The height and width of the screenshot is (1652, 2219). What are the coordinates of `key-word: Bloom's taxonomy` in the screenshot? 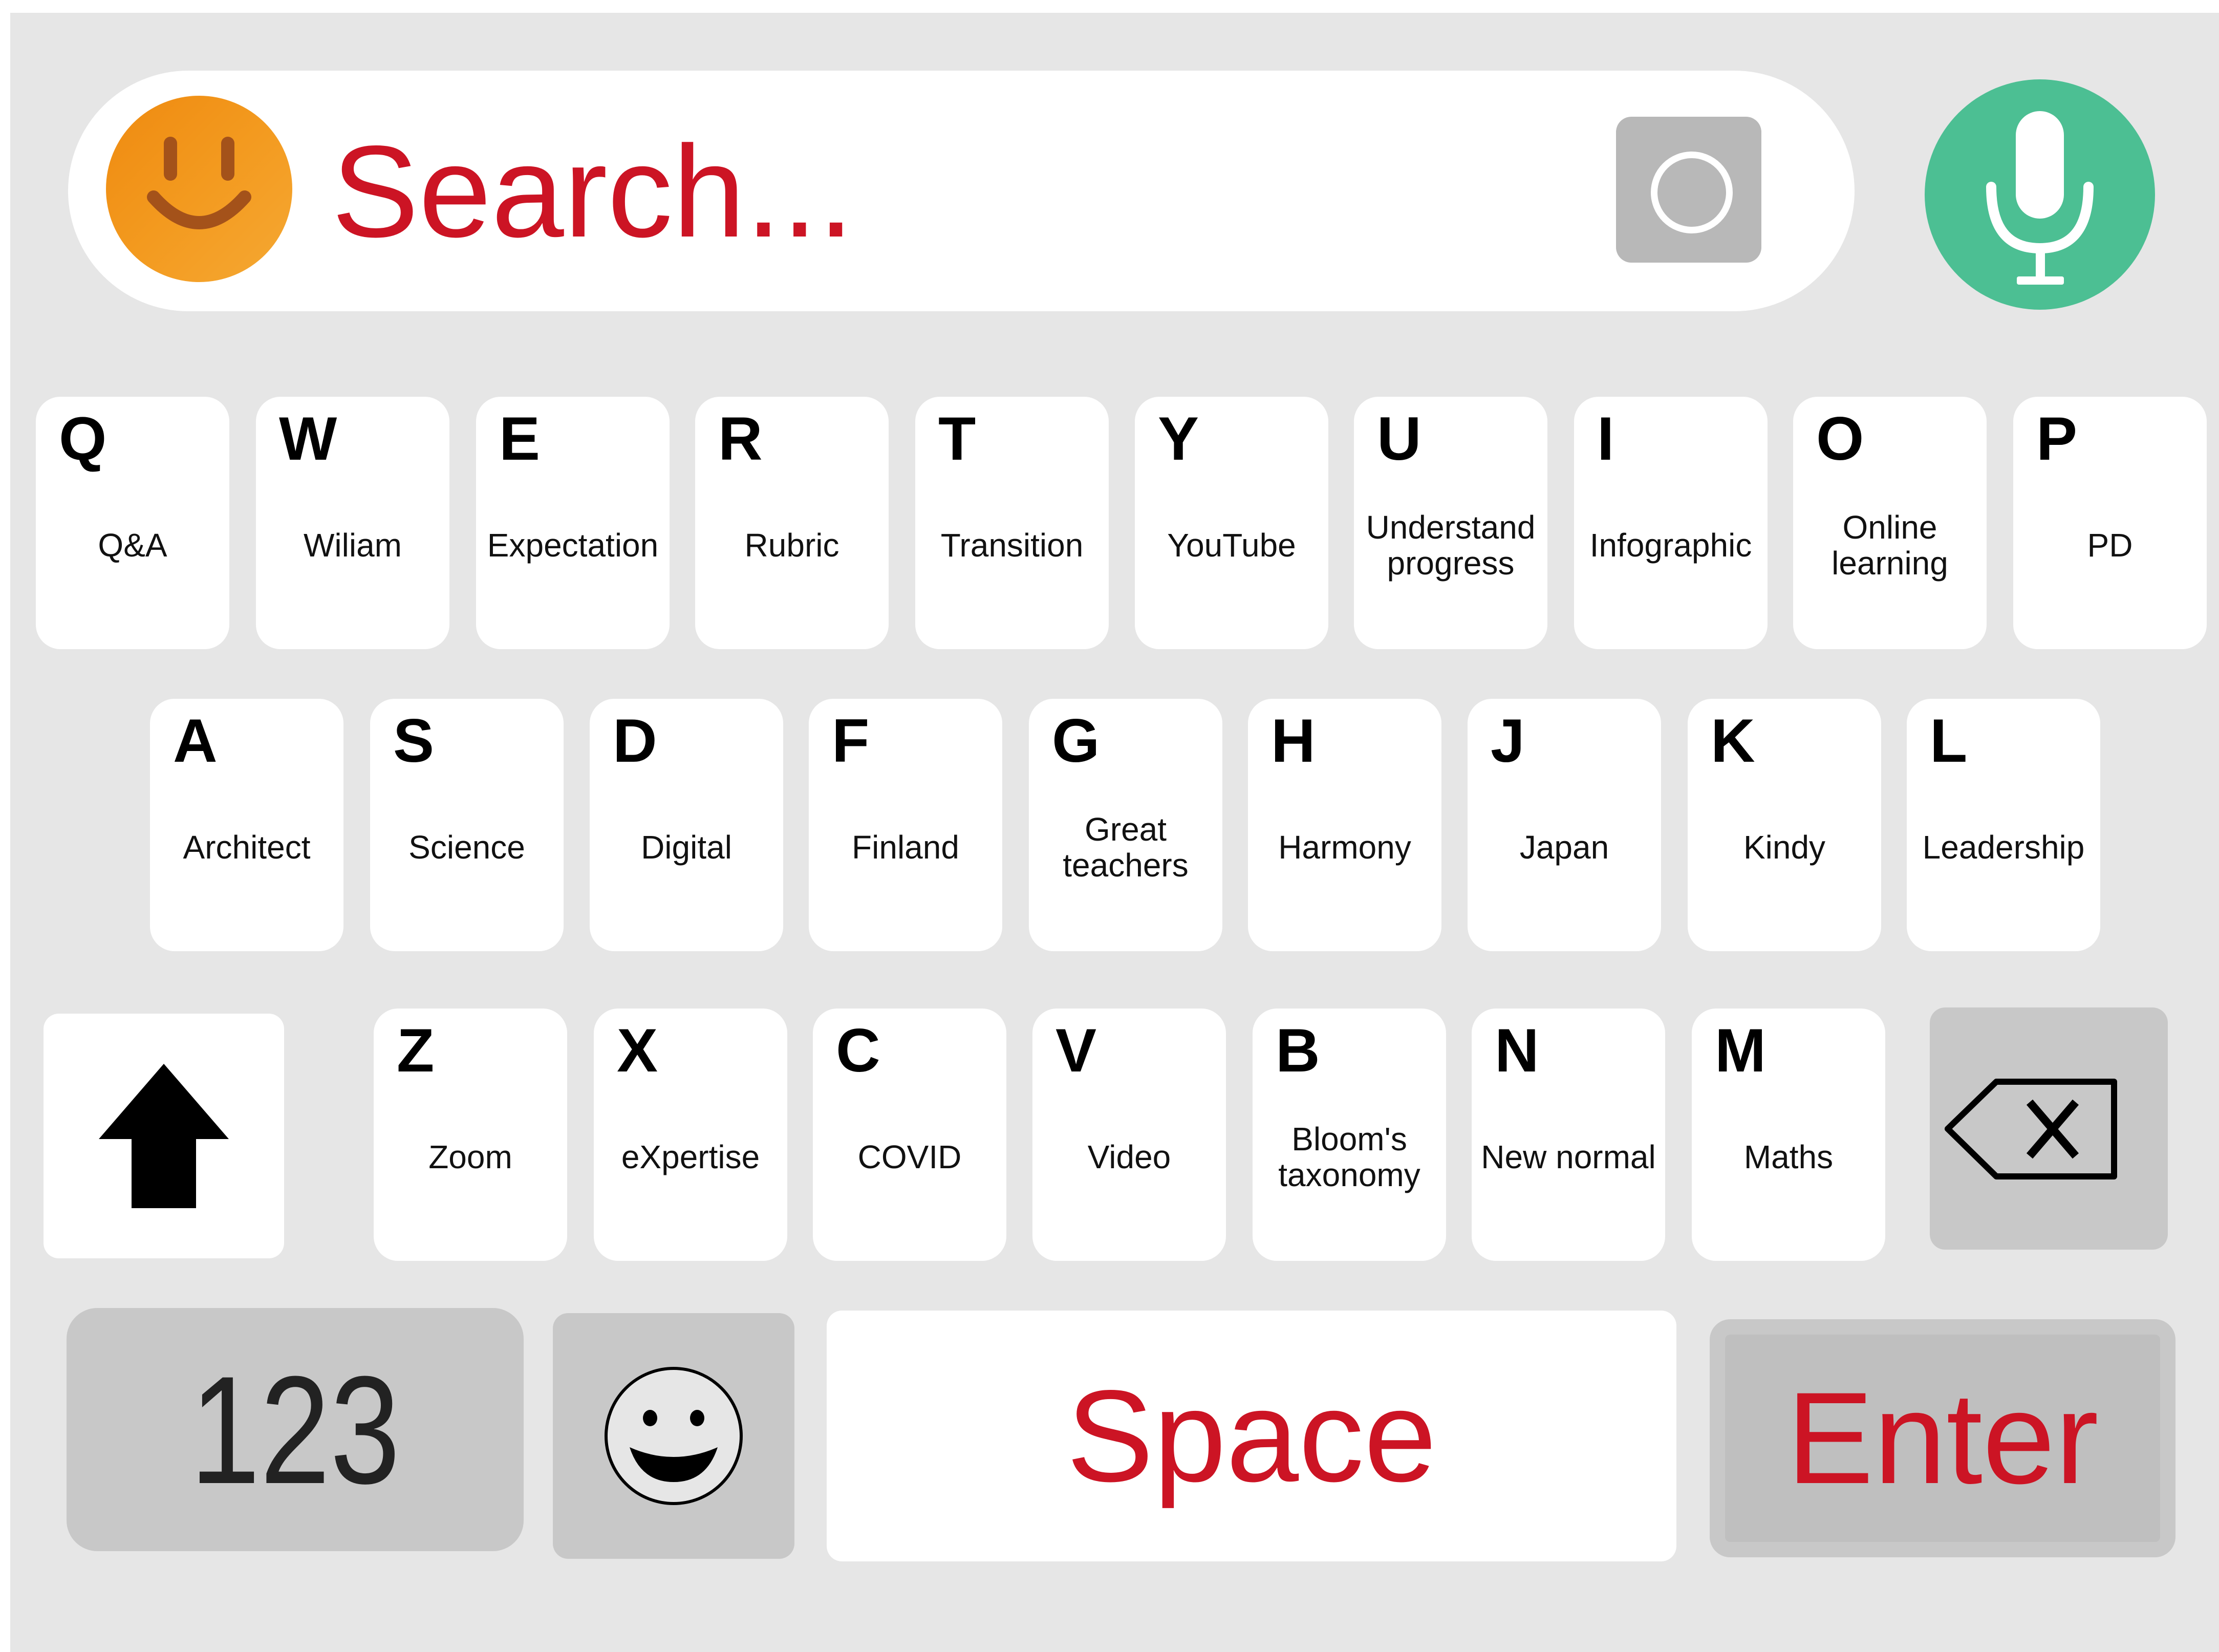 It's located at (1349, 1157).